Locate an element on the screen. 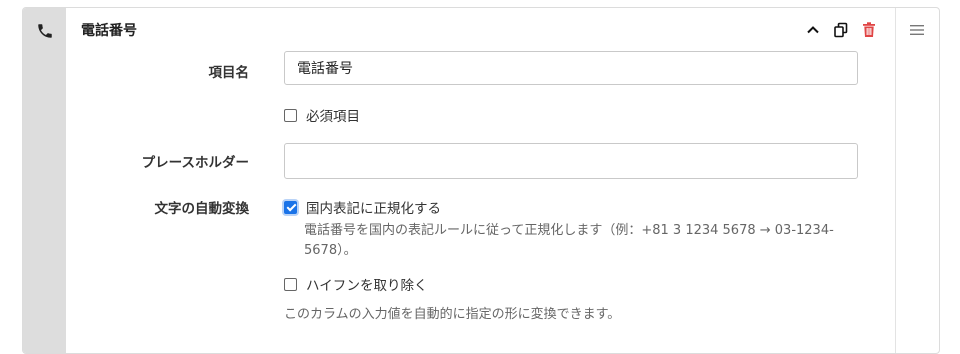  drag-handle is located at coordinates (917, 180).